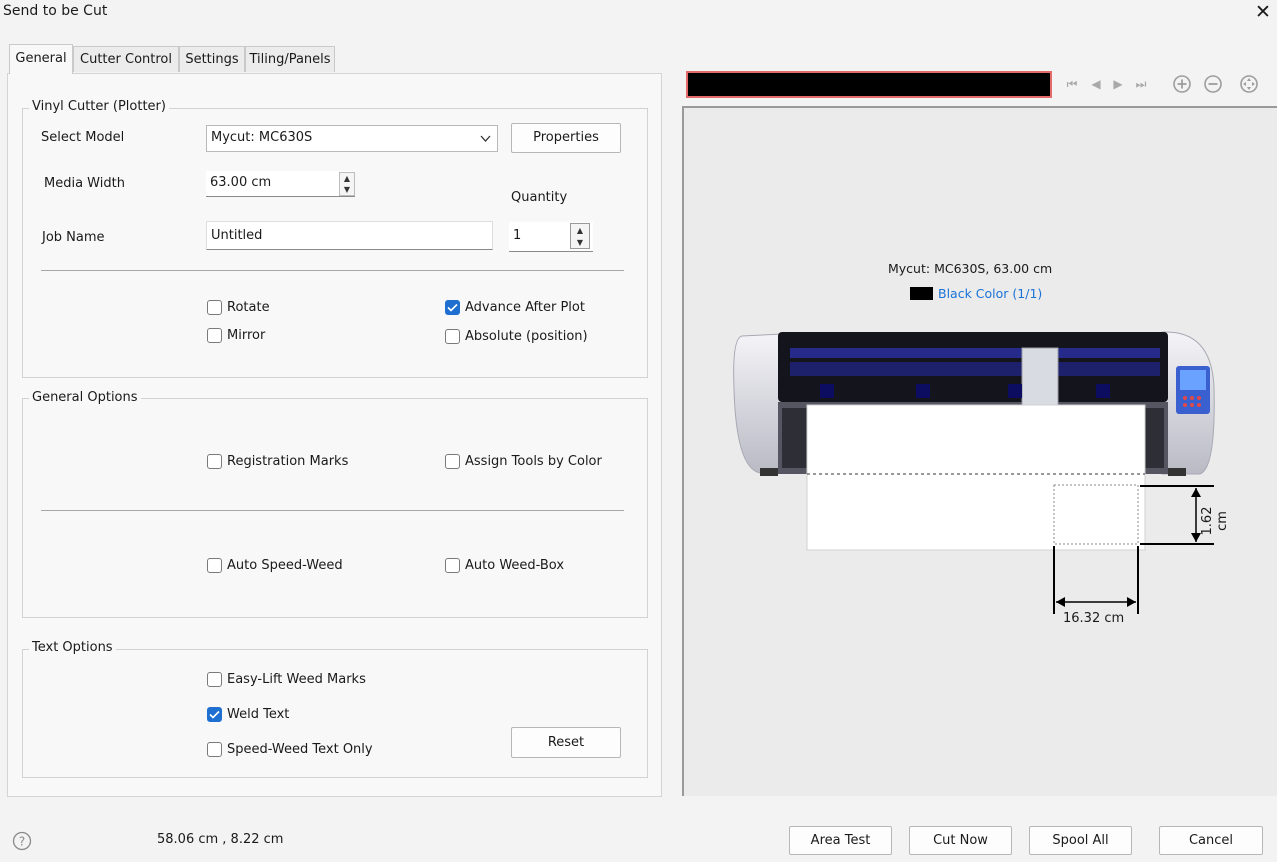 This screenshot has height=862, width=1277. Describe the element at coordinates (517, 235) in the screenshot. I see `quantity-value: 1` at that location.